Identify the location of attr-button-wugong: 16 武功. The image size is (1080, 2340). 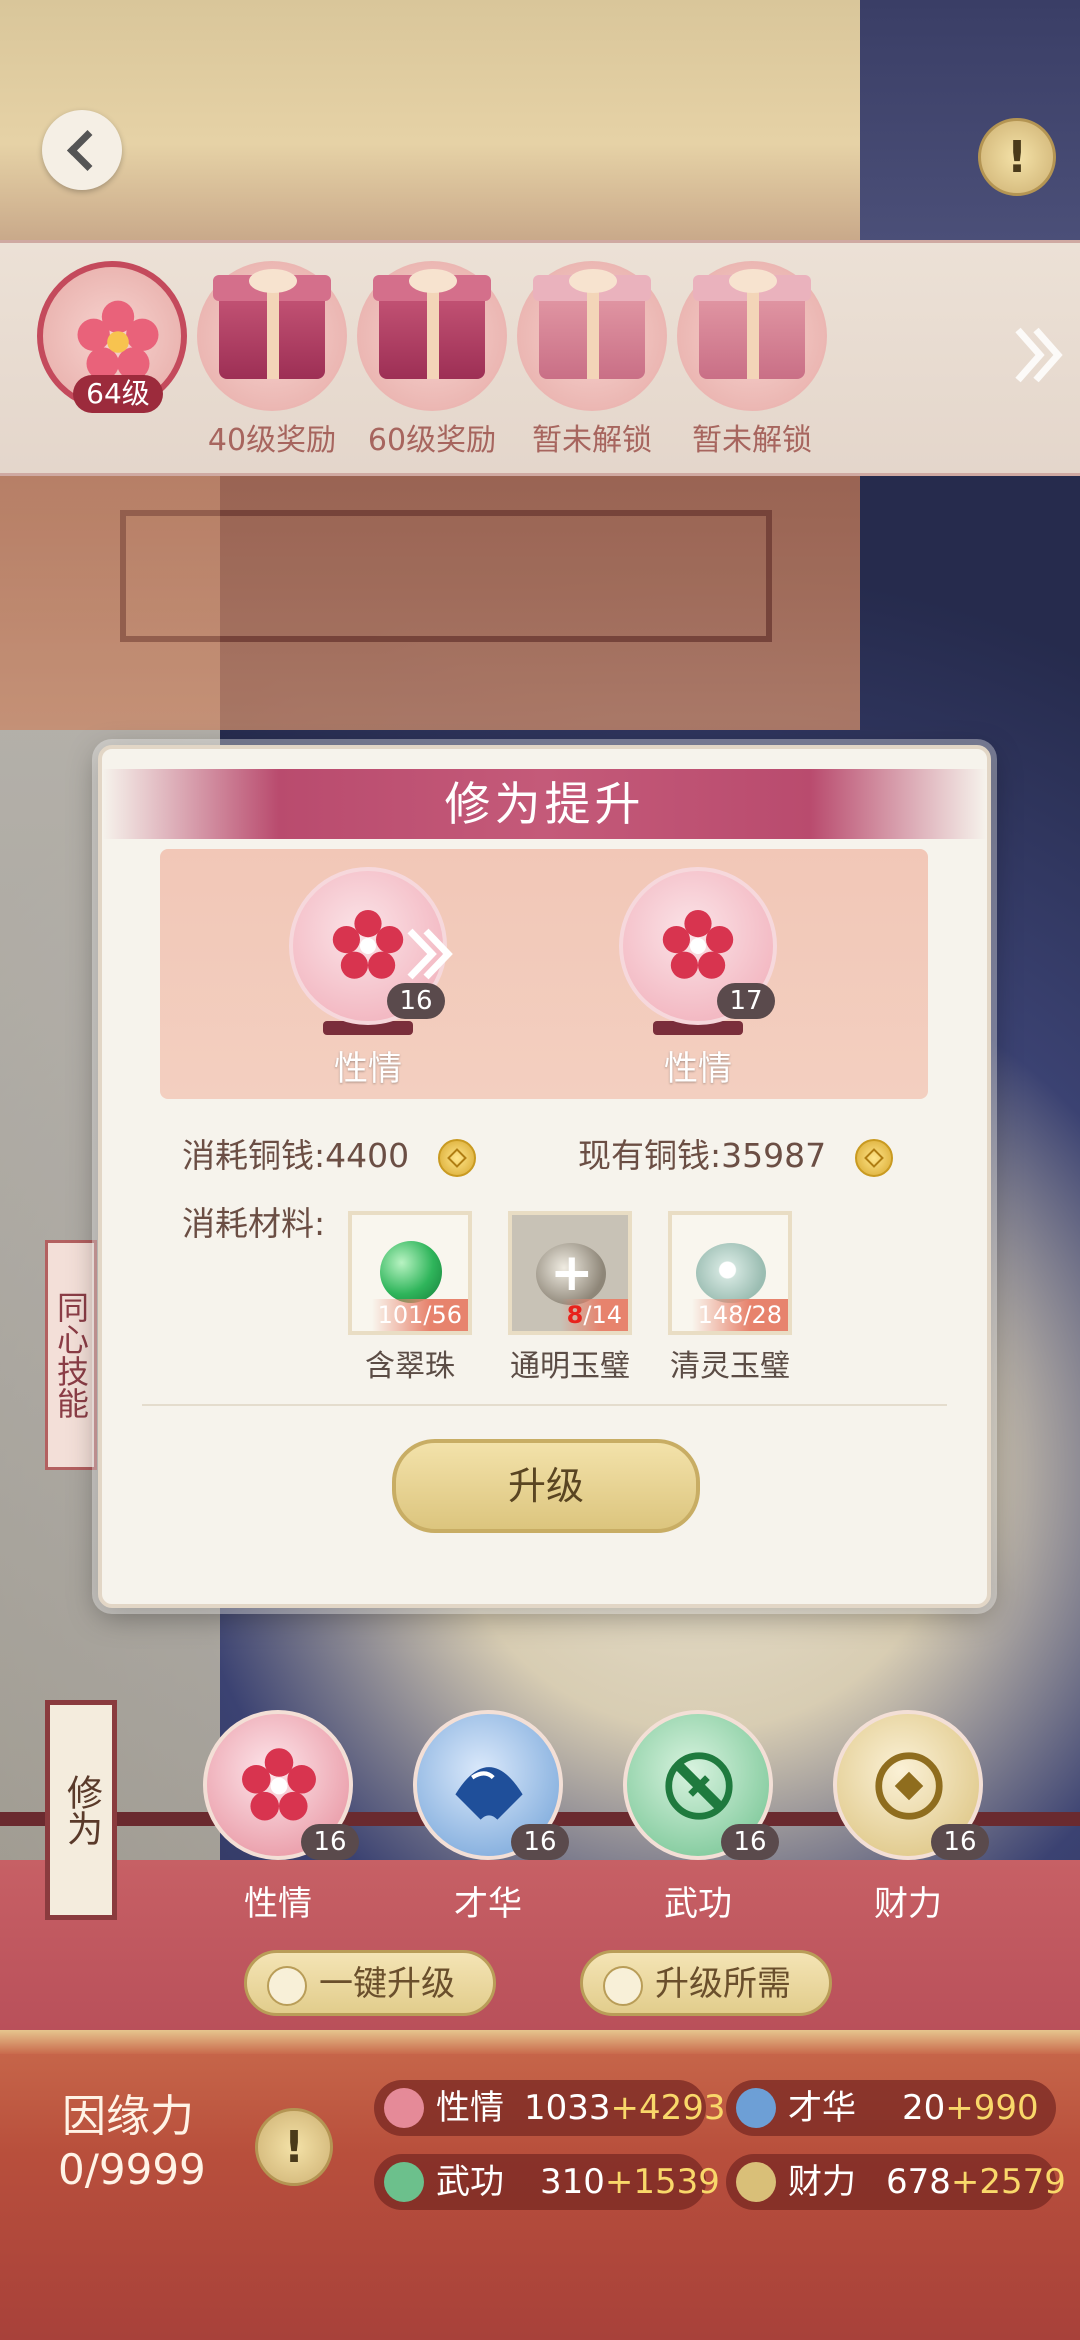
(698, 1817).